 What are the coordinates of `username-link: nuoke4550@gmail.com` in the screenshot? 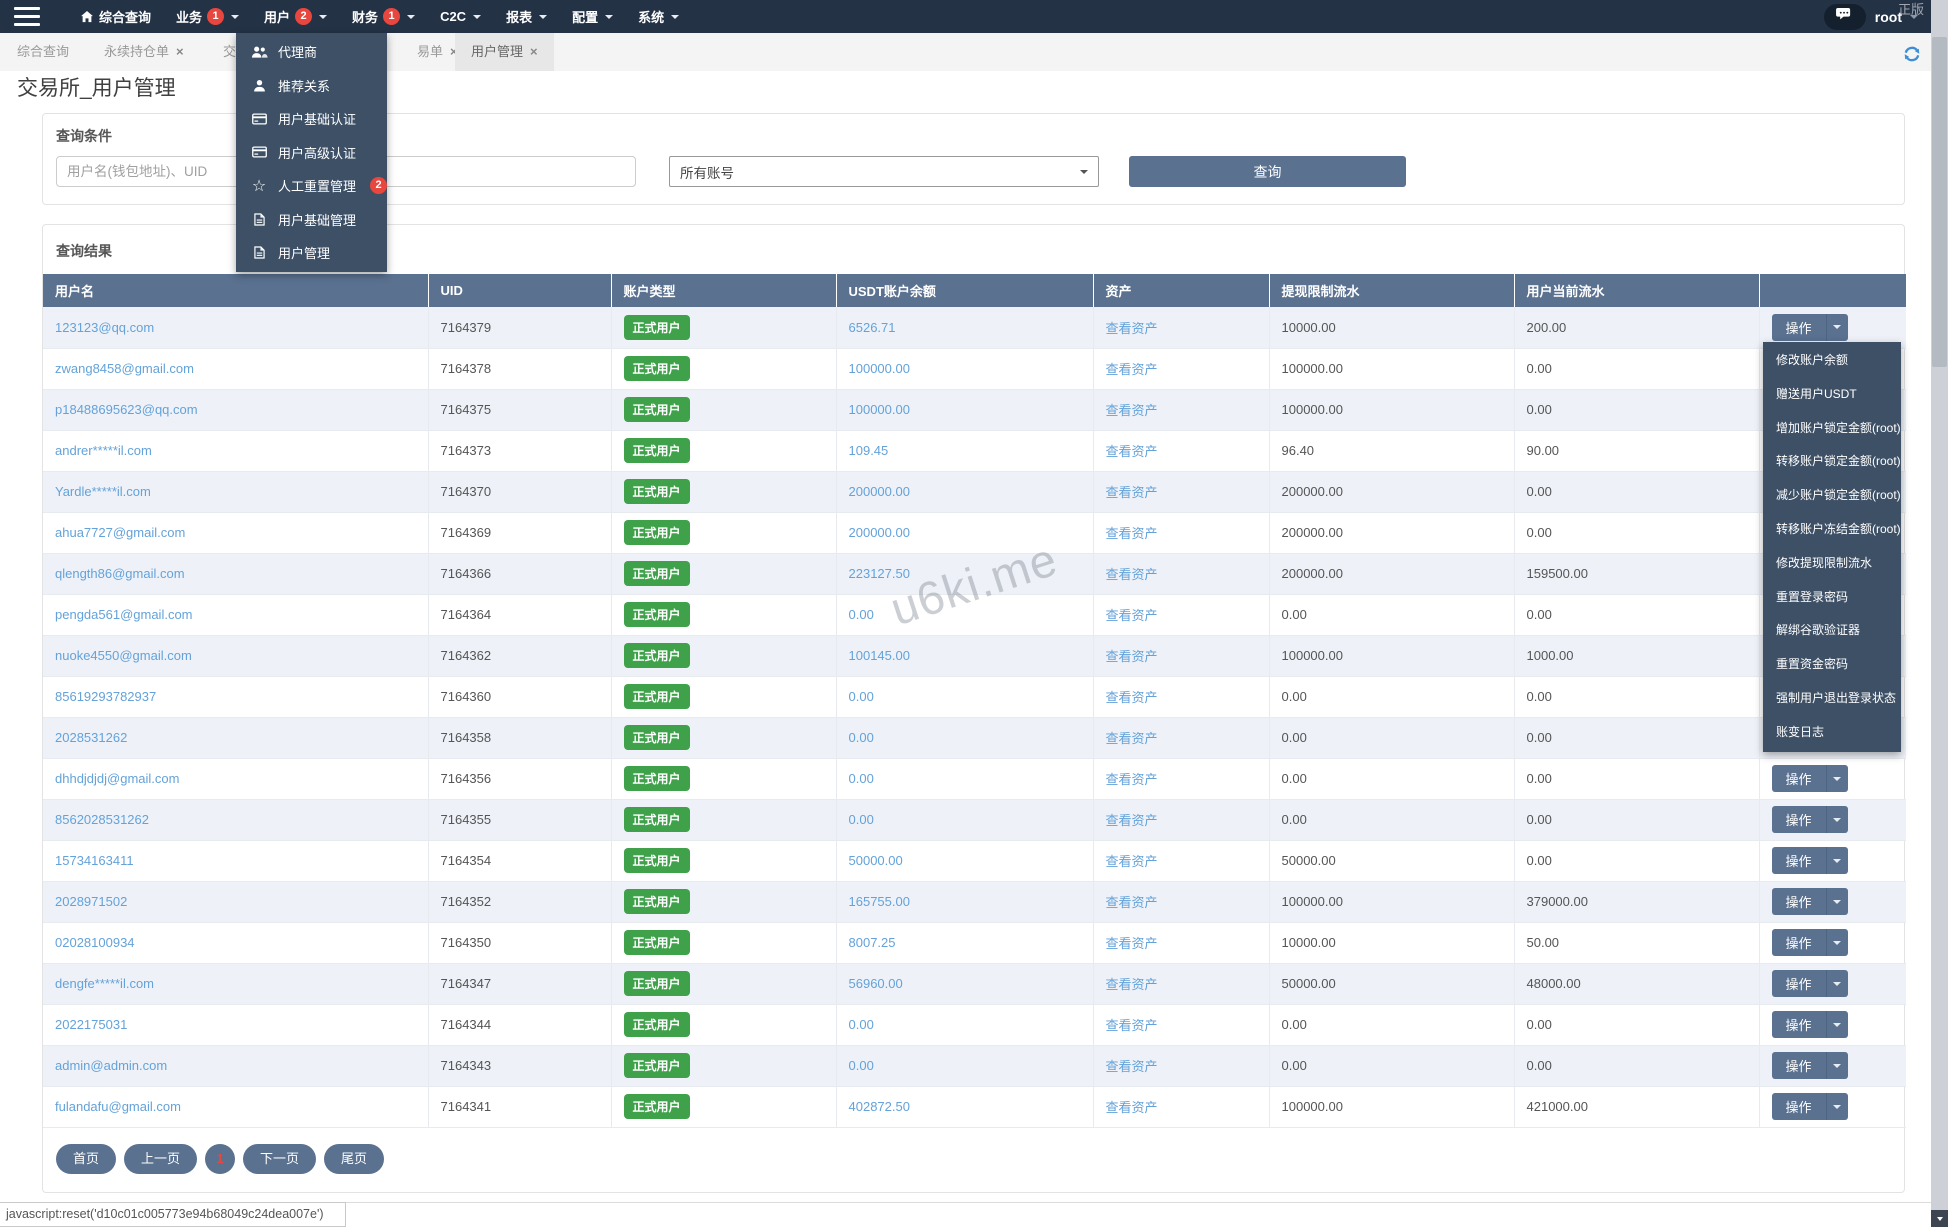 It's located at (123, 655).